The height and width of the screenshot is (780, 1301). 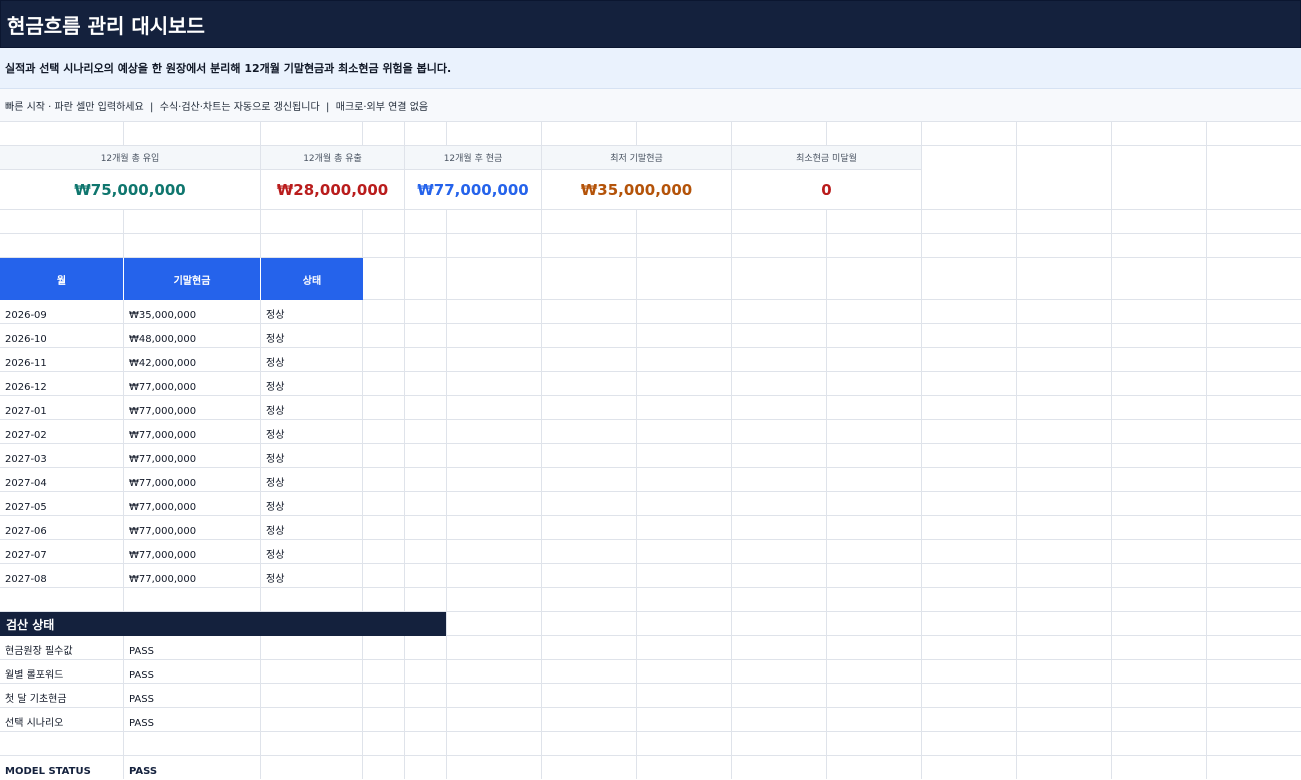 I want to click on table-cell-month: 2027-04, so click(x=61, y=480).